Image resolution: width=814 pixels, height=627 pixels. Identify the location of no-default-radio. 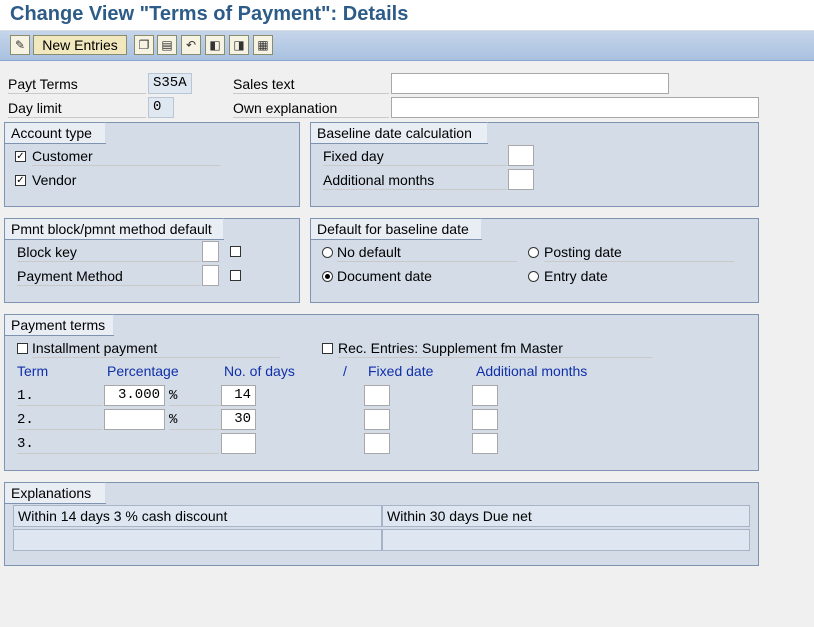
(327, 252).